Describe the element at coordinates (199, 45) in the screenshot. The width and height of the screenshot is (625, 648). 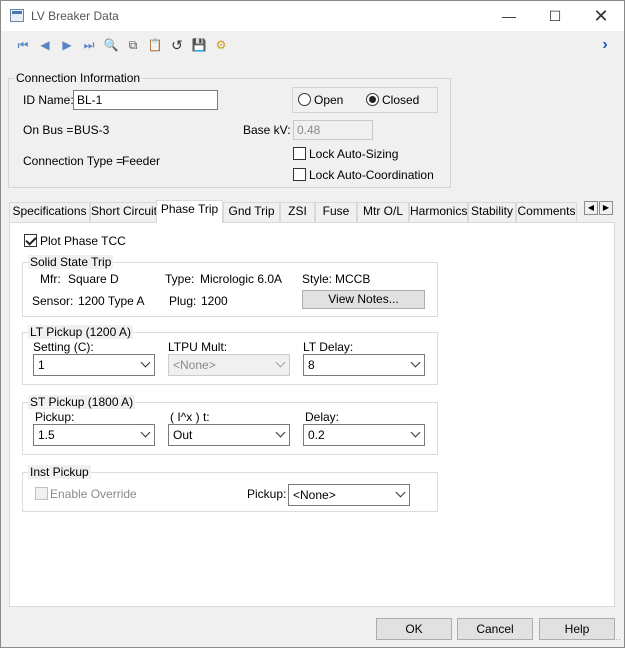
I see `save-library-icon: 💾` at that location.